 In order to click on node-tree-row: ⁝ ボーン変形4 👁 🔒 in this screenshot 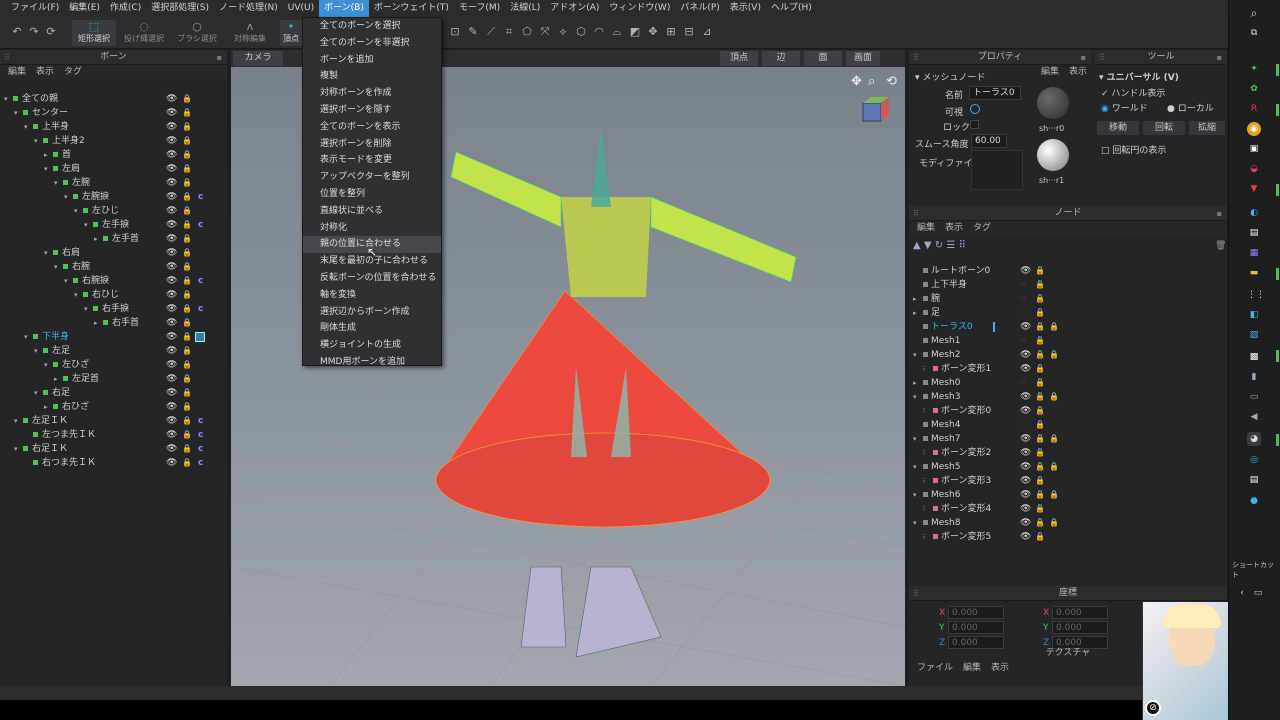, I will do `click(1068, 509)`.